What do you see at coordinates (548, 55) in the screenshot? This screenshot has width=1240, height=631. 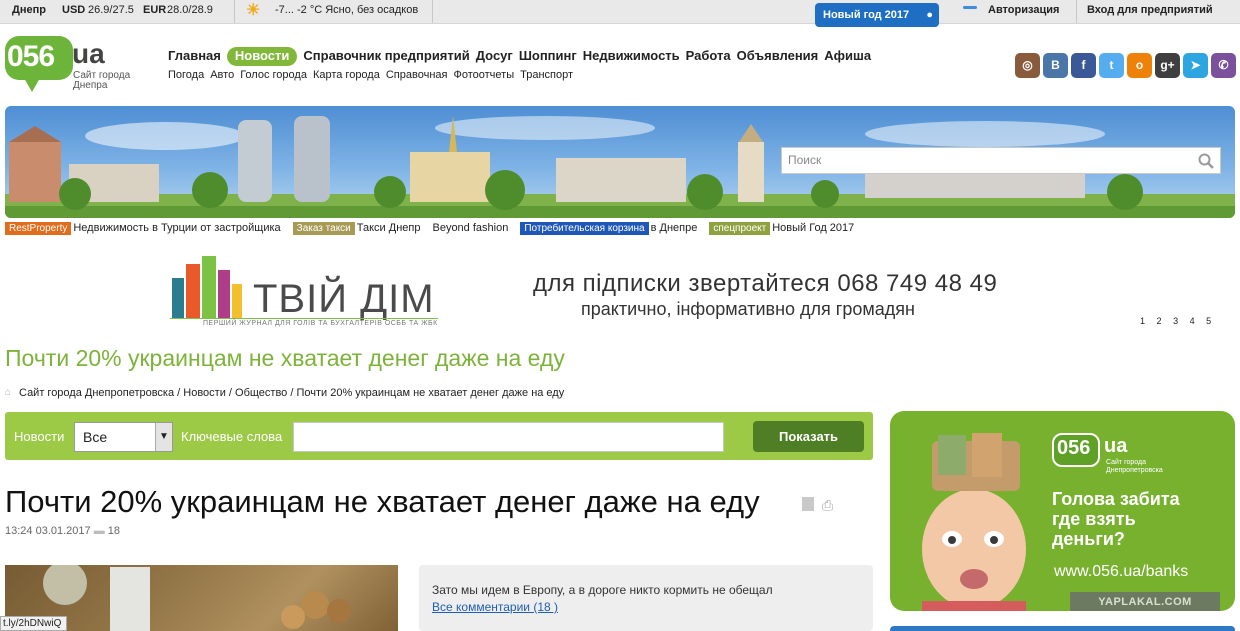 I see `nav-item: Шоппинг` at bounding box center [548, 55].